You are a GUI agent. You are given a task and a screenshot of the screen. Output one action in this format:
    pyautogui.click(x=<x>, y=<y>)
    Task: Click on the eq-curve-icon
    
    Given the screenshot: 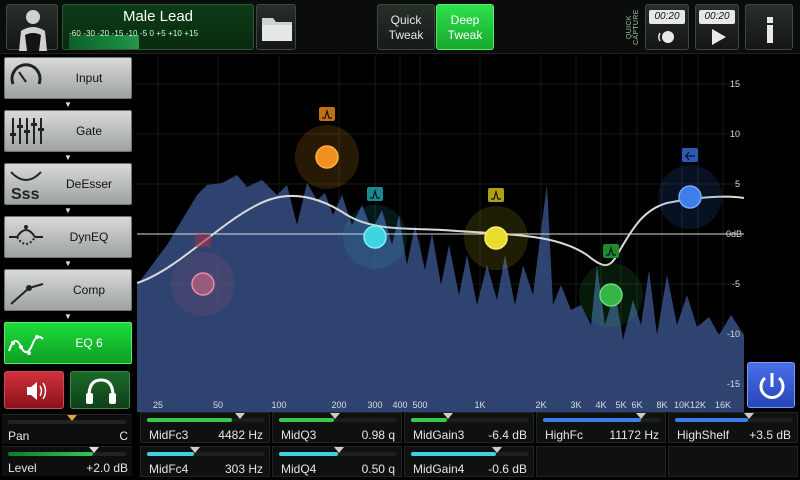 What is the action you would take?
    pyautogui.click(x=26, y=345)
    